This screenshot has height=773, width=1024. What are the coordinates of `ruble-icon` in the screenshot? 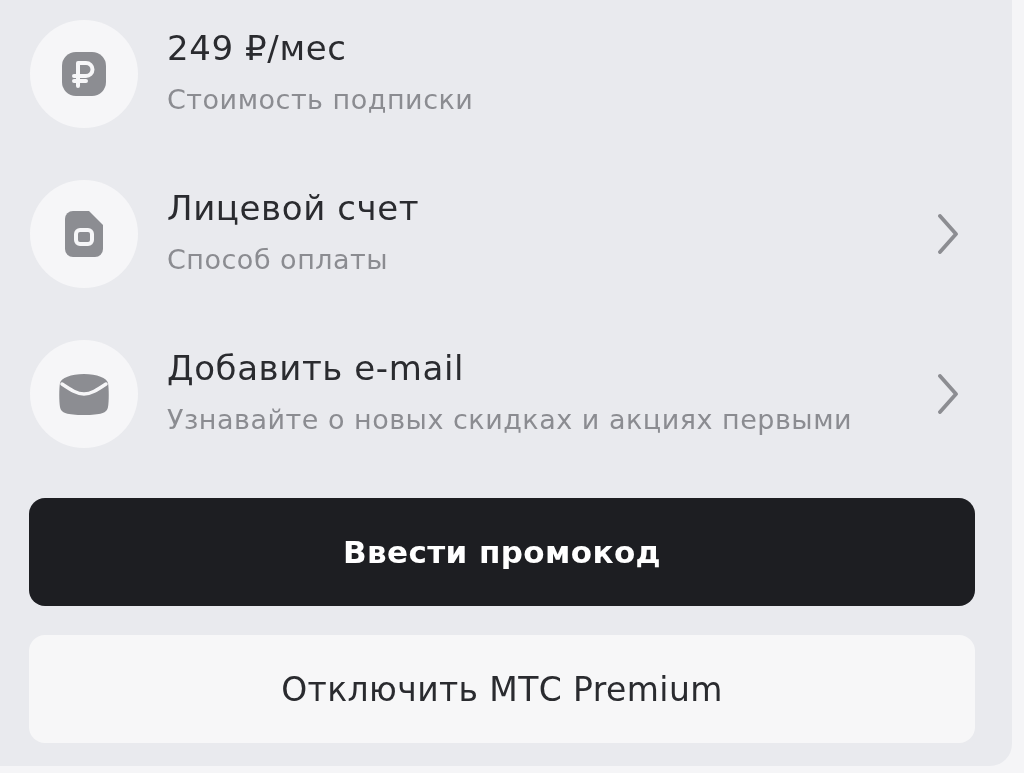 It's located at (84, 74).